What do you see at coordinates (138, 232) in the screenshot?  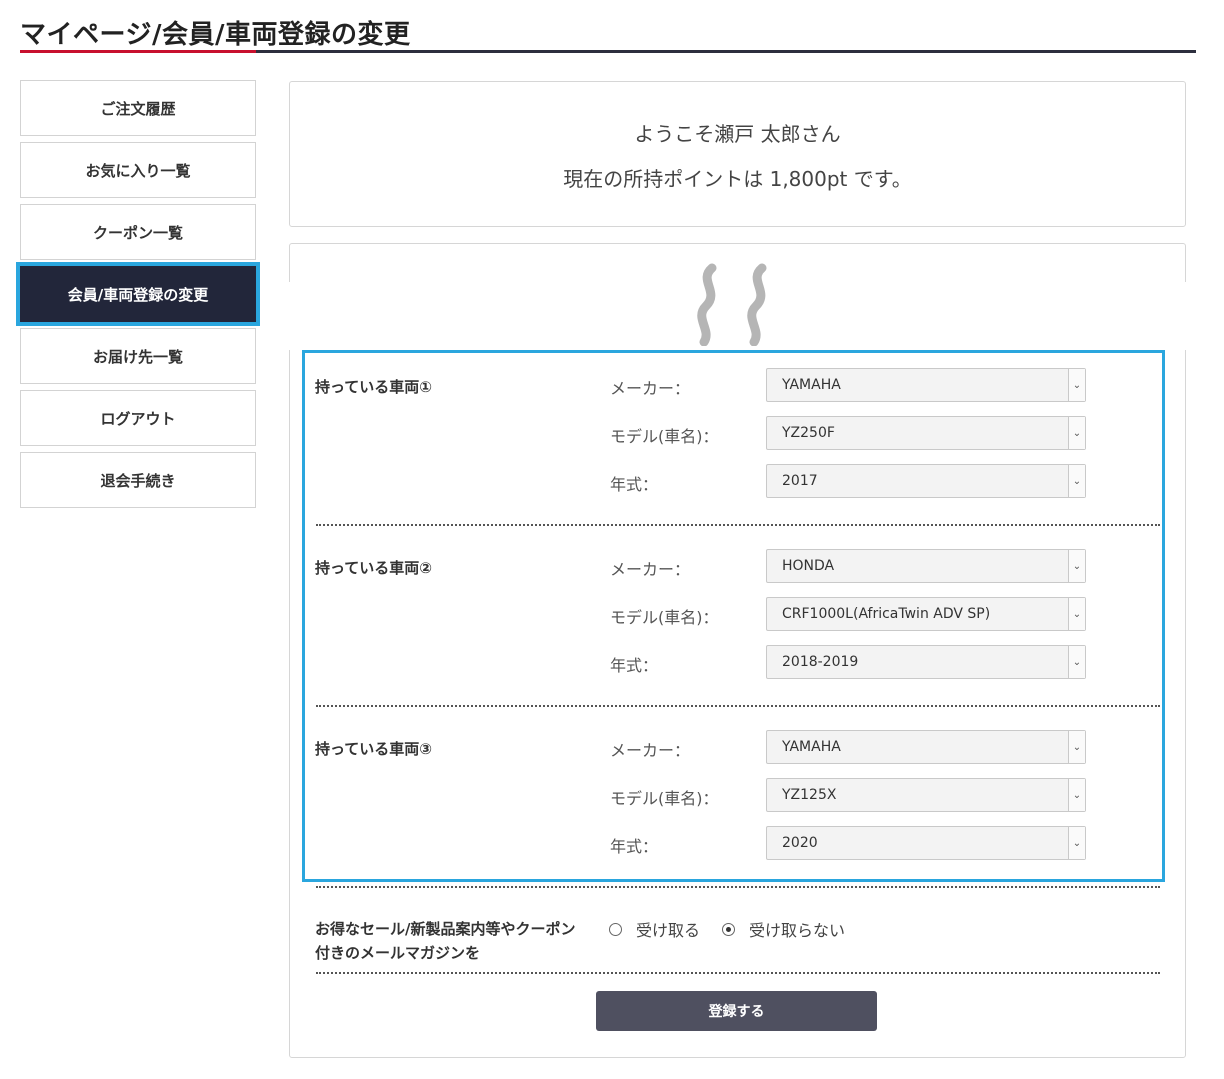 I see `sidebar-item-coupons: クーポン一覧` at bounding box center [138, 232].